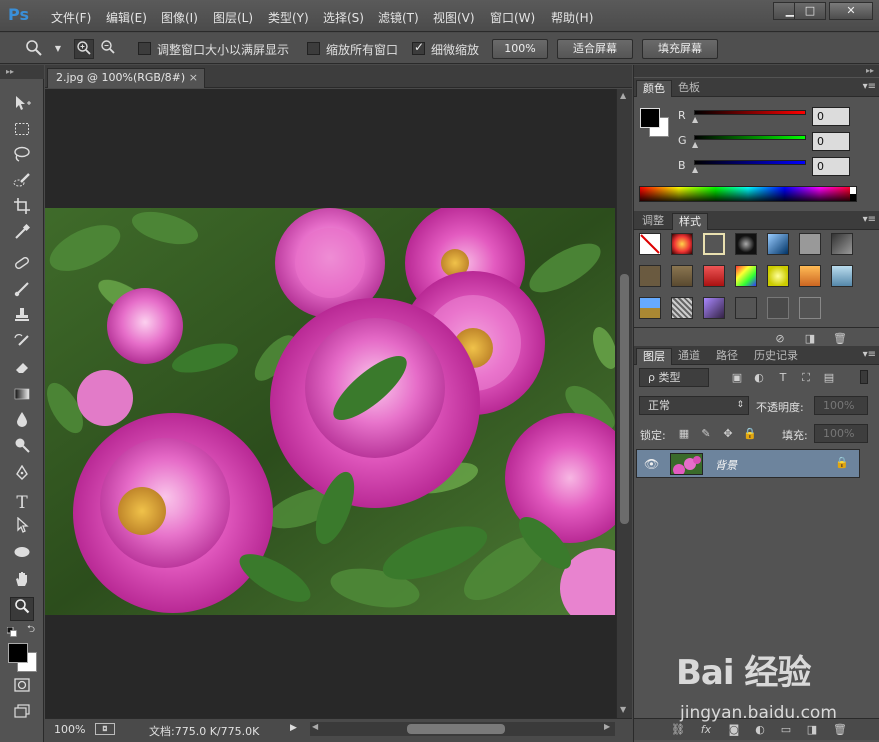 This screenshot has width=879, height=742. I want to click on menu-file: 文件(F), so click(71, 17).